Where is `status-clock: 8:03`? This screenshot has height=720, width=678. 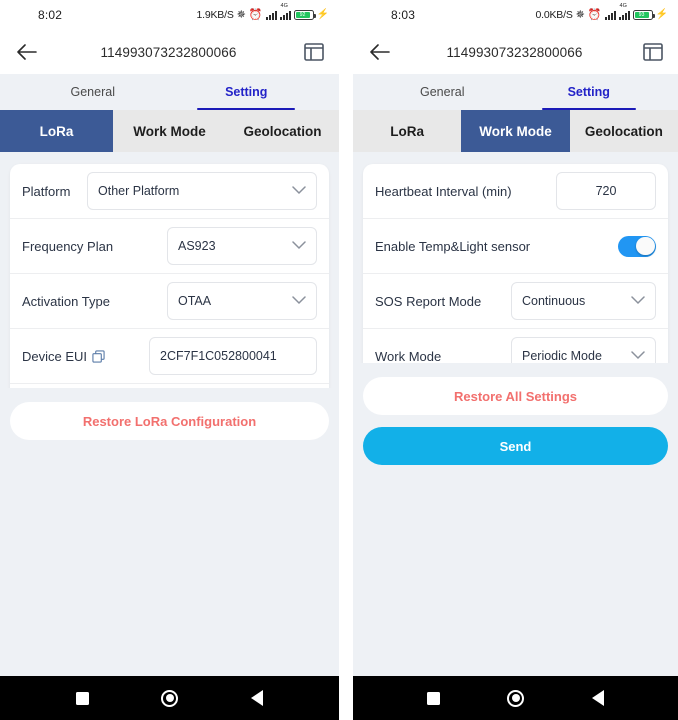 status-clock: 8:03 is located at coordinates (403, 15).